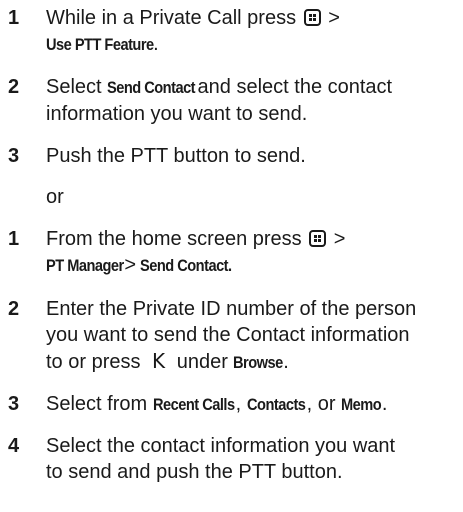  Describe the element at coordinates (171, 18) in the screenshot. I see `step-a1-text: While in a Private Call press` at that location.